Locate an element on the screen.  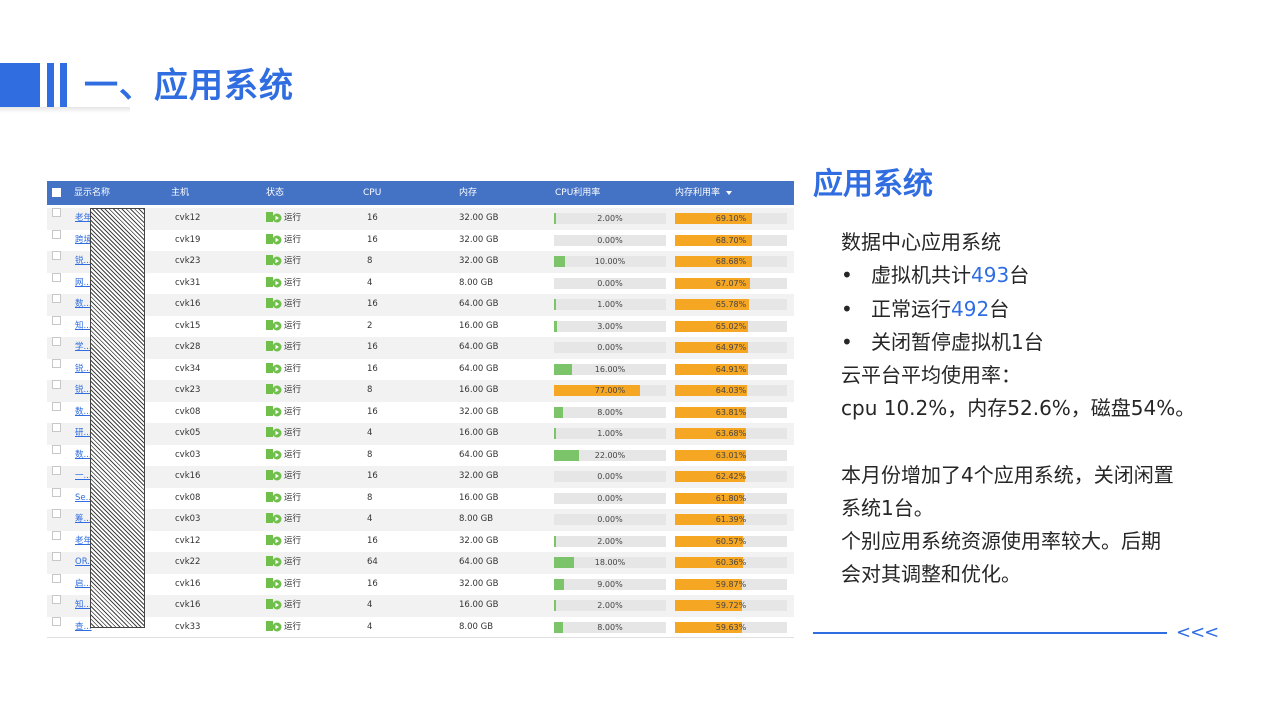
table-row: 锐...001cvk34运行1664.00 GB16.00%64.91% is located at coordinates (420, 369).